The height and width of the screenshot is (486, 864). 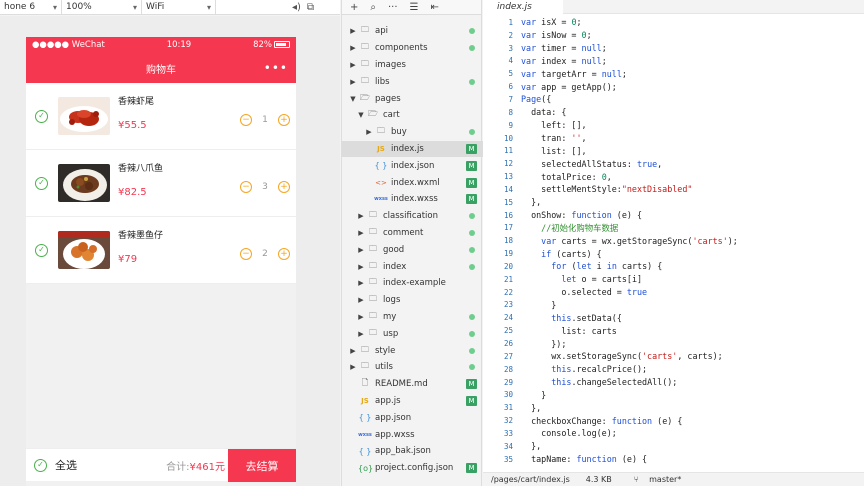 I want to click on file-tree-item: ▶ 🗀 comment, so click(x=412, y=233).